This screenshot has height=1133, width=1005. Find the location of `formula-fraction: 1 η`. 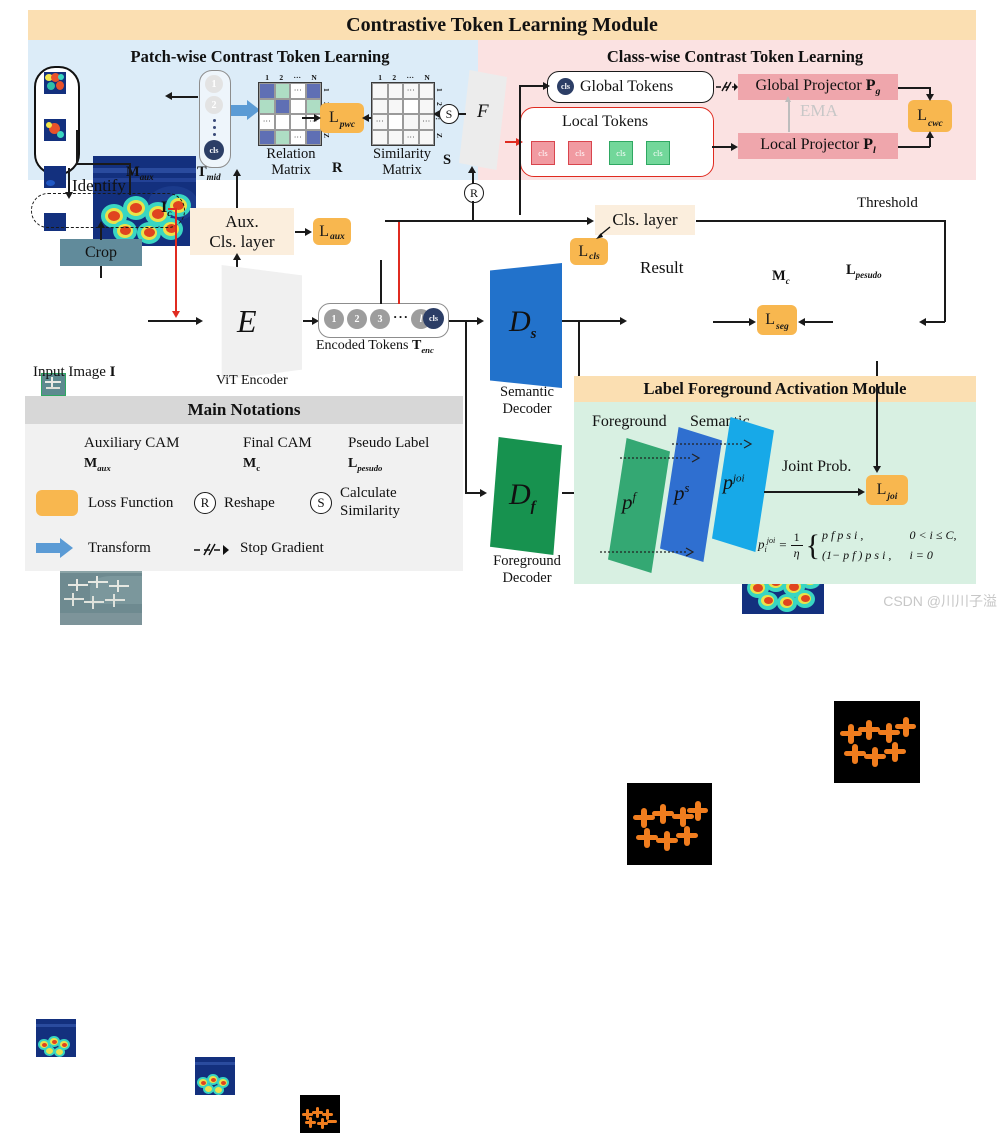

formula-fraction: 1 η is located at coordinates (796, 545).